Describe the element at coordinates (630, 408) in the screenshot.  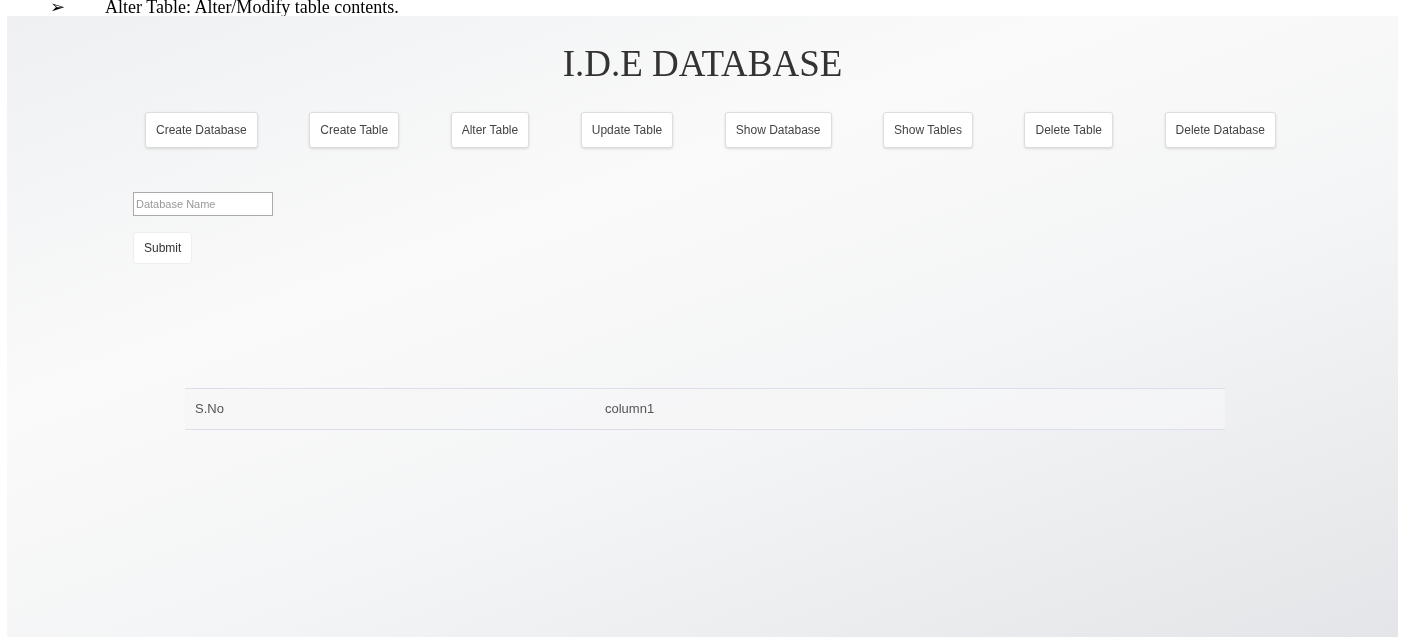
I see `column-header: column1` at that location.